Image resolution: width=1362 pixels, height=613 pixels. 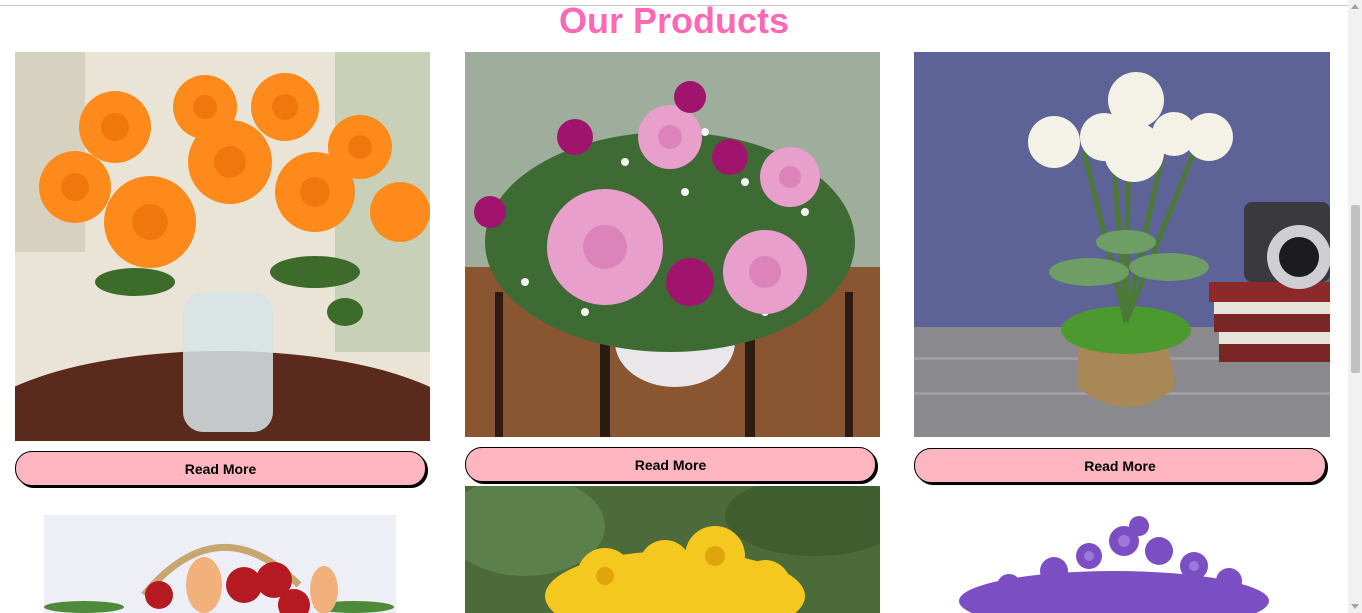 I want to click on scroll-down-icon, so click(x=1355, y=606).